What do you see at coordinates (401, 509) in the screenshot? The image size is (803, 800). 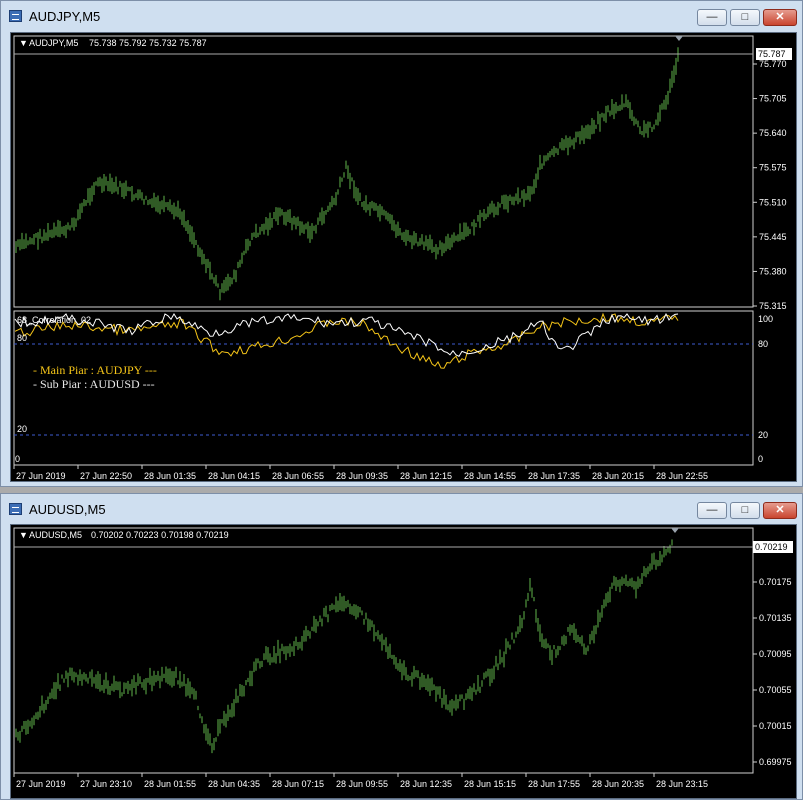 I see `window-titlebar: AUDUSD,M5 — □ ✕` at bounding box center [401, 509].